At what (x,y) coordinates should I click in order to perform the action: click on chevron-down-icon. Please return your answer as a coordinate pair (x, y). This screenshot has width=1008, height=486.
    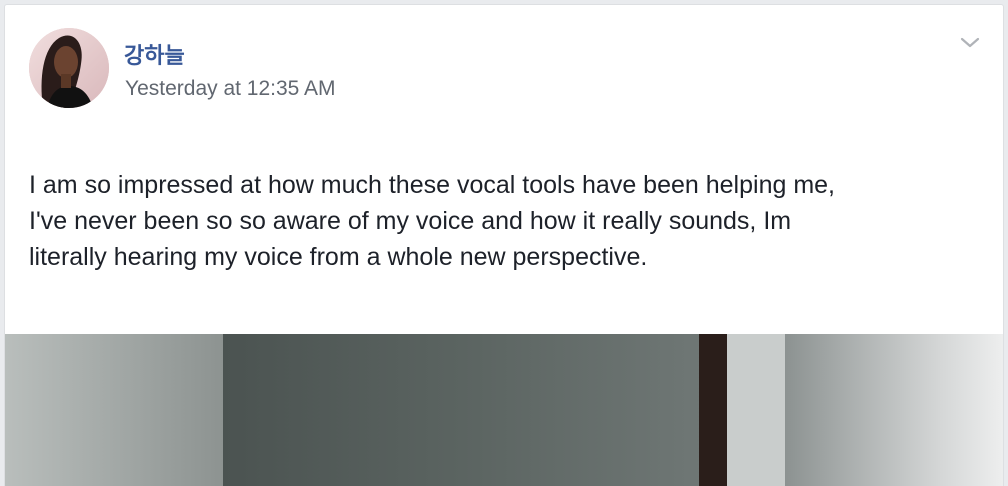
    Looking at the image, I should click on (970, 42).